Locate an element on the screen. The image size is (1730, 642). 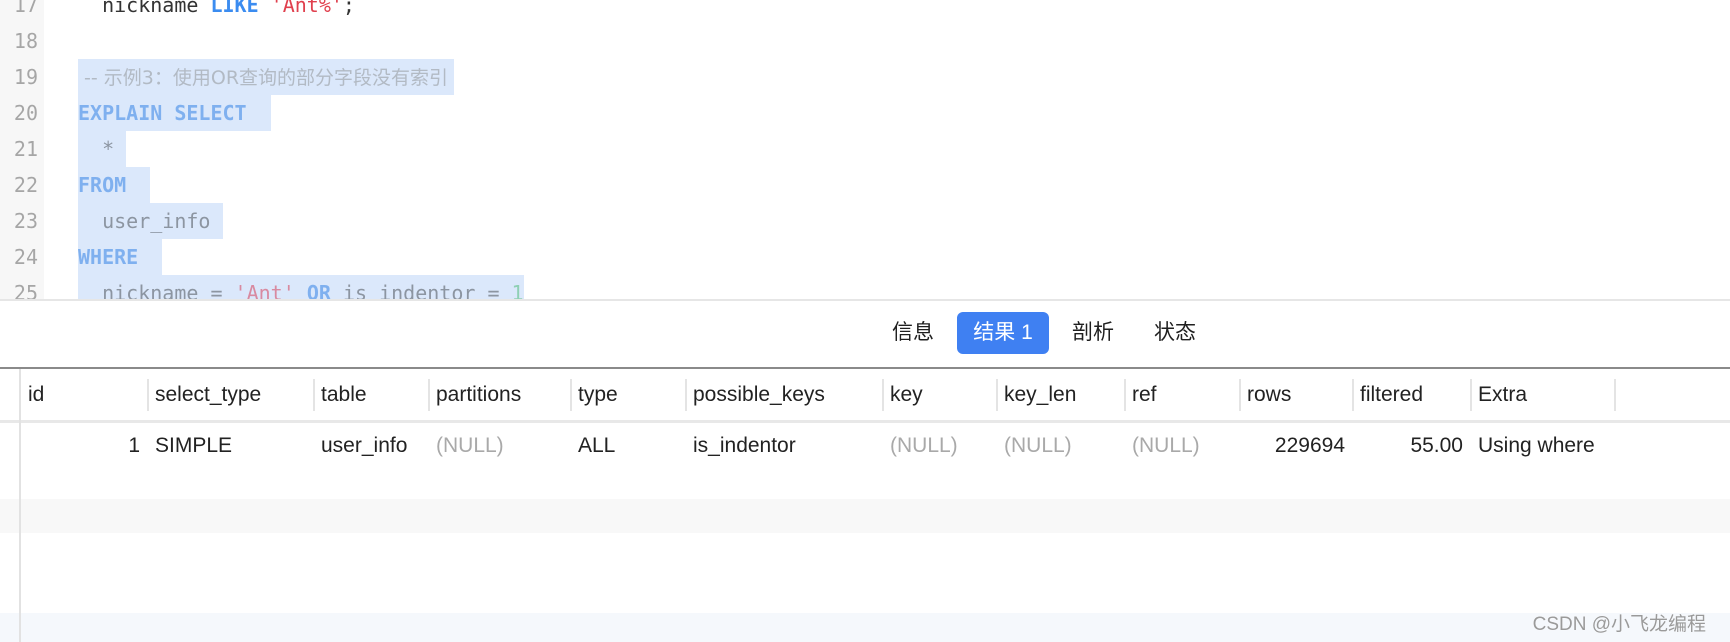
number-literal: 1 is located at coordinates (517, 290).